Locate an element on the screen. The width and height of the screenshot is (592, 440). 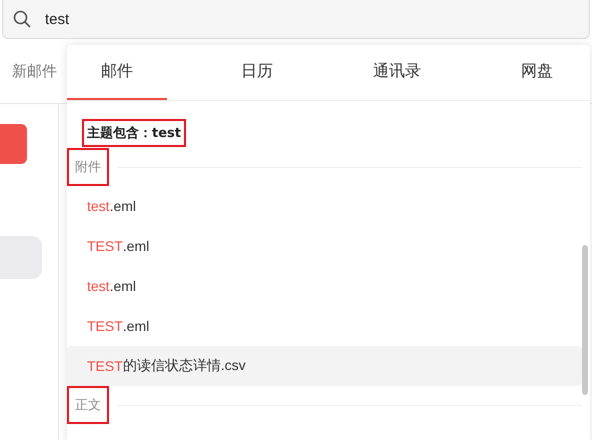
search-field: test is located at coordinates (296, 19).